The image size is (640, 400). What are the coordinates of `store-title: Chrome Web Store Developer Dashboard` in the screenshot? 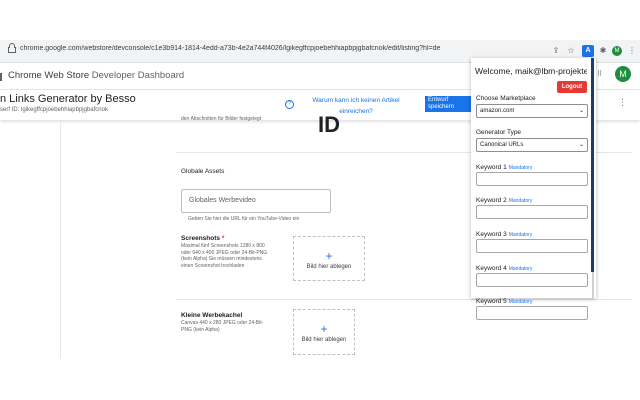 It's located at (96, 75).